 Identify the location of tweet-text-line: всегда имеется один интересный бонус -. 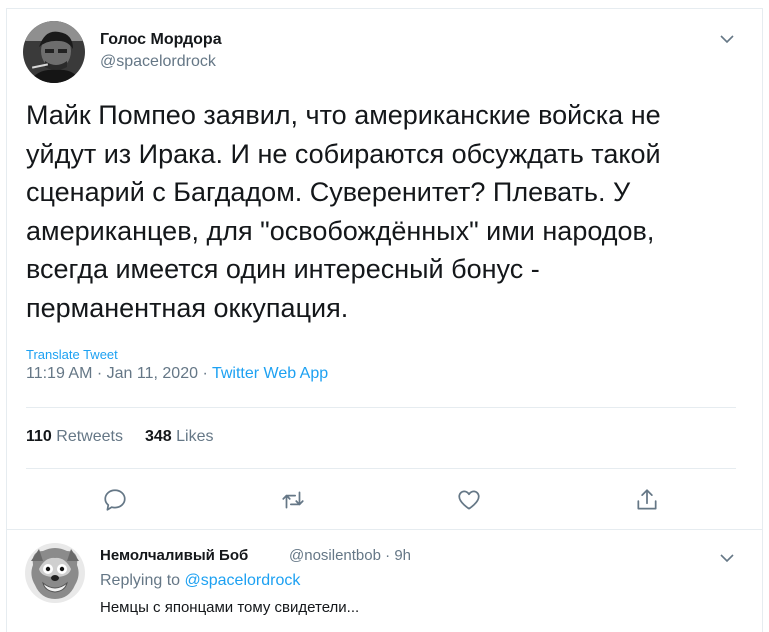
(283, 269).